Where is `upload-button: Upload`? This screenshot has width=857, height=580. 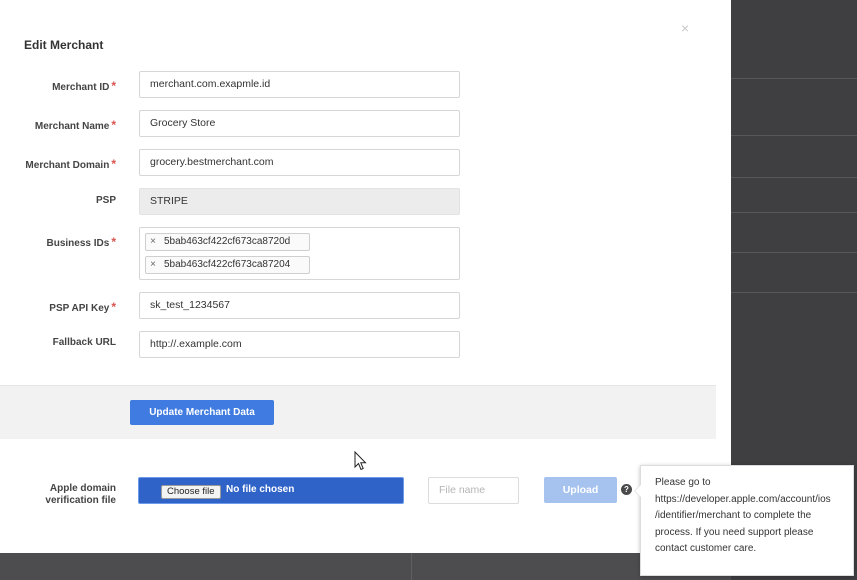
upload-button: Upload is located at coordinates (580, 490).